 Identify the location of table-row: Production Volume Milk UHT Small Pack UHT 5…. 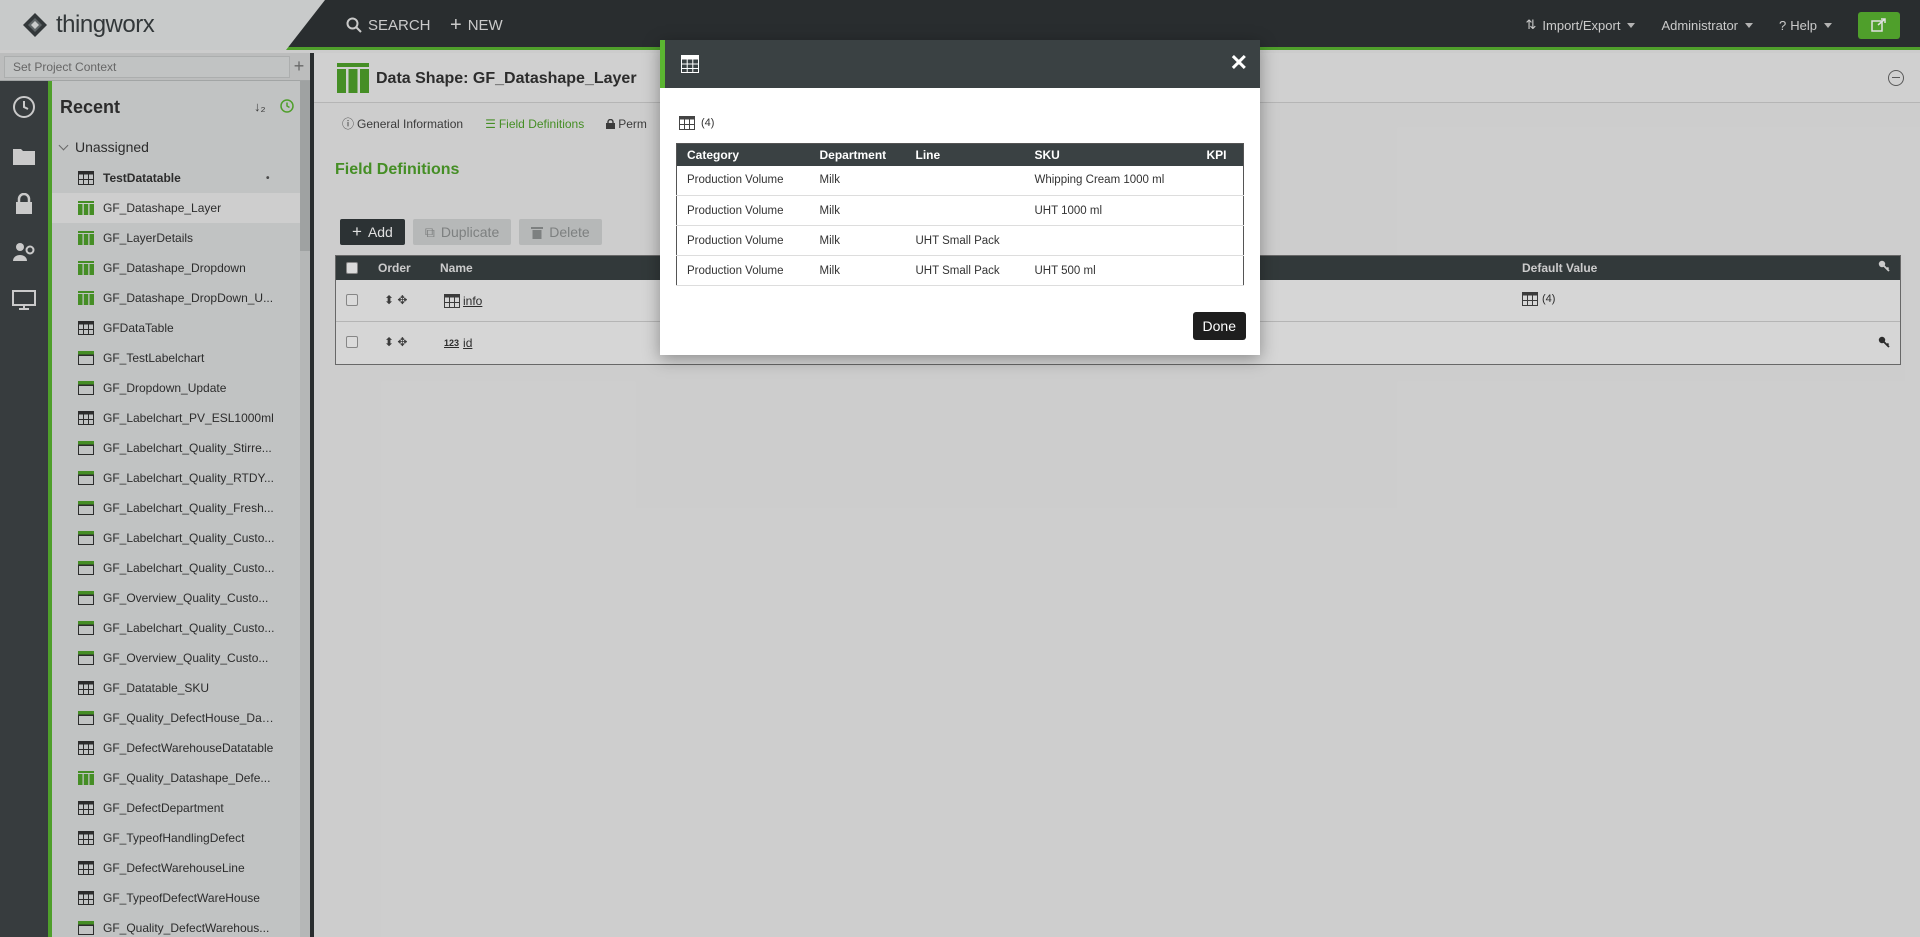
(960, 270).